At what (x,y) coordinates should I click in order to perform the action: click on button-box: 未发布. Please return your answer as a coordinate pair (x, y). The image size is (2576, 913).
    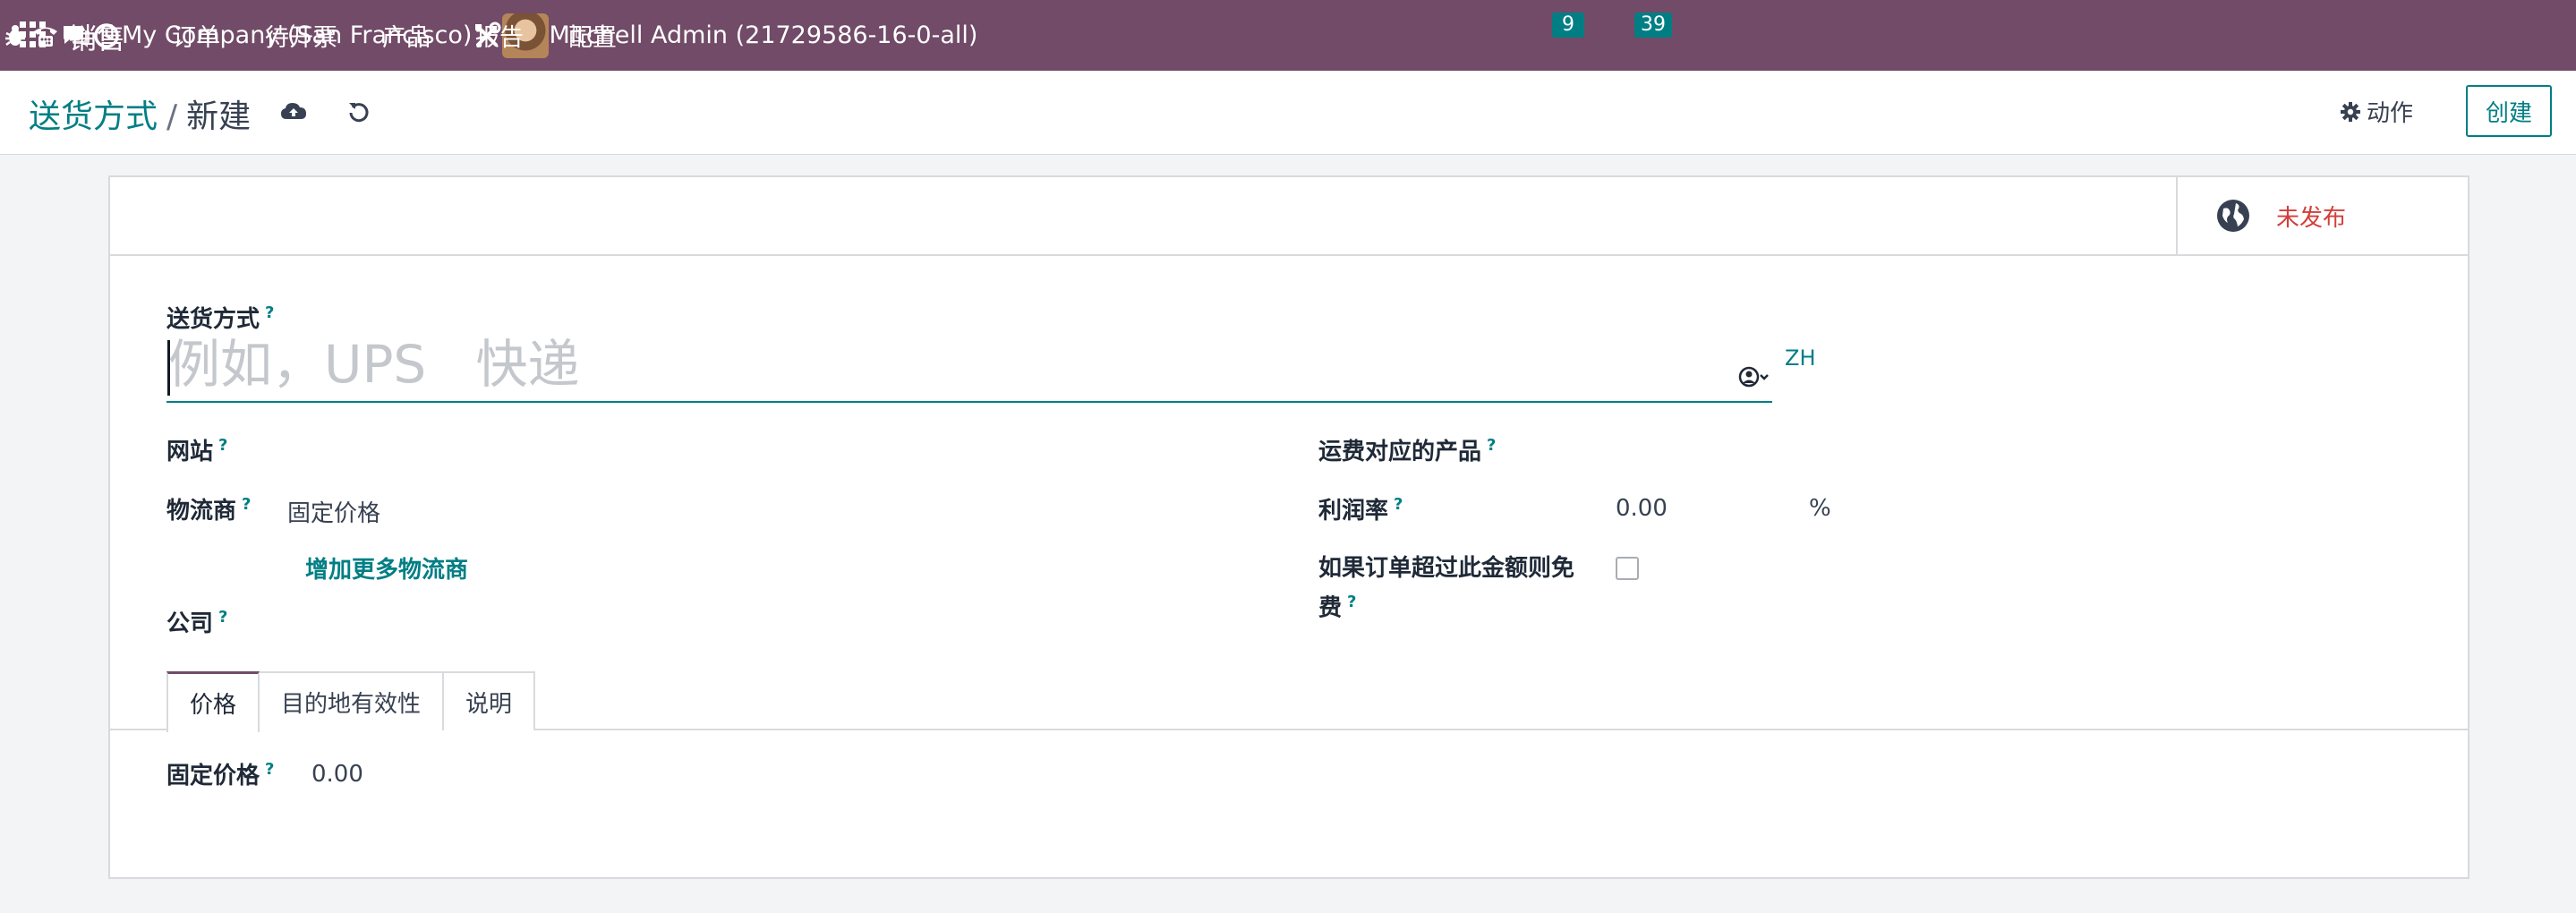
    Looking at the image, I should click on (1289, 217).